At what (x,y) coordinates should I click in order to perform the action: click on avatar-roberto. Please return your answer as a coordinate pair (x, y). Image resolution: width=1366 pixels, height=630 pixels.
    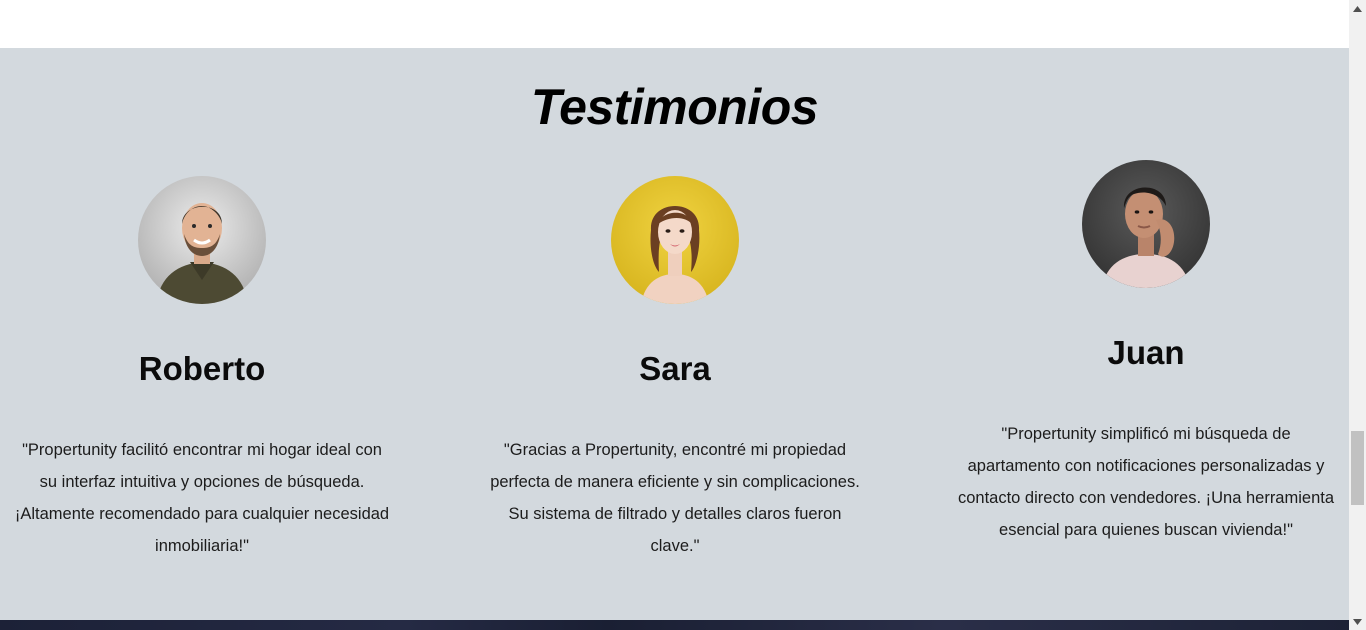
    Looking at the image, I should click on (202, 240).